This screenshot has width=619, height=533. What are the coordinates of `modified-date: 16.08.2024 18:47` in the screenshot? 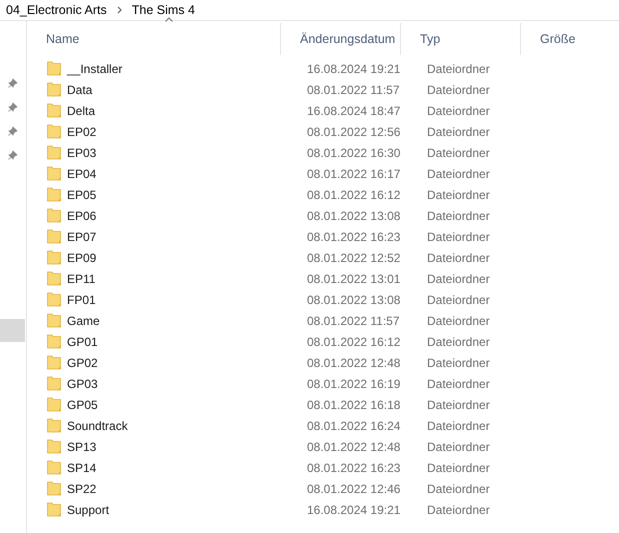 It's located at (354, 111).